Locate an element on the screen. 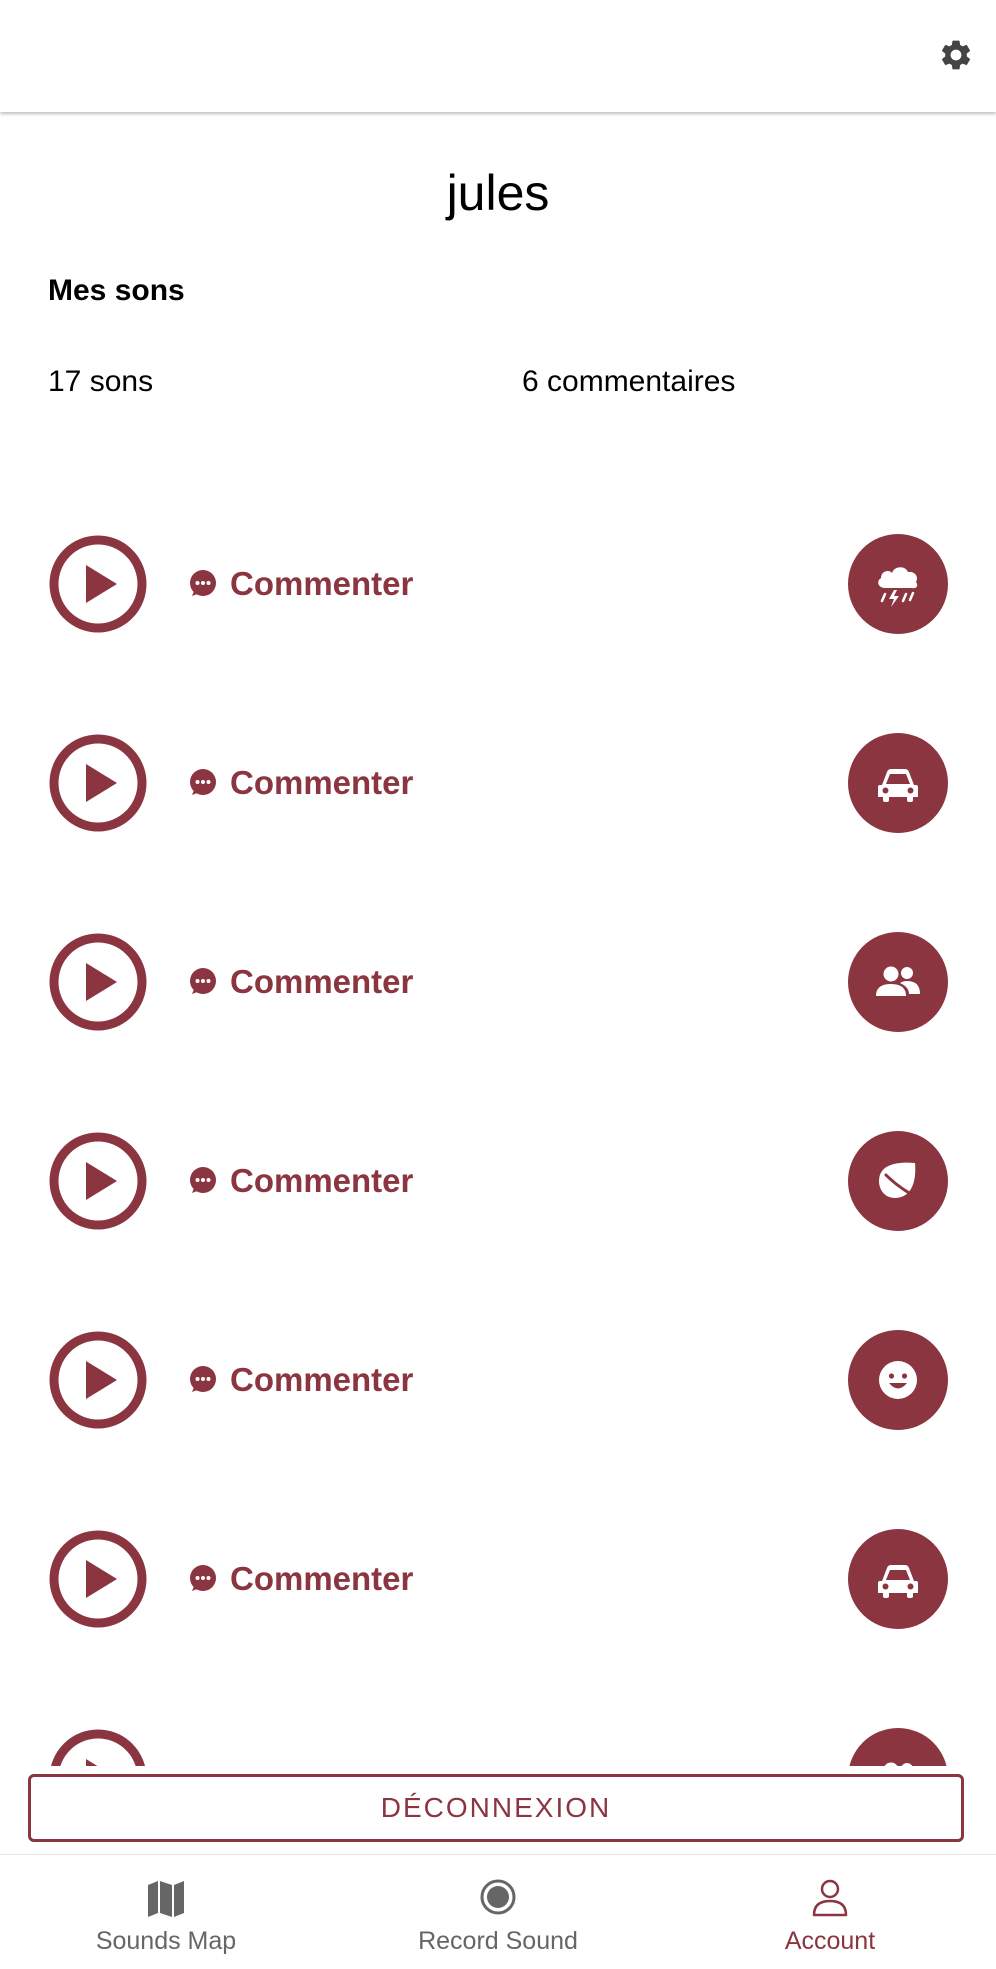 The height and width of the screenshot is (1969, 996). comments-count: 6 commentaires is located at coordinates (629, 381).